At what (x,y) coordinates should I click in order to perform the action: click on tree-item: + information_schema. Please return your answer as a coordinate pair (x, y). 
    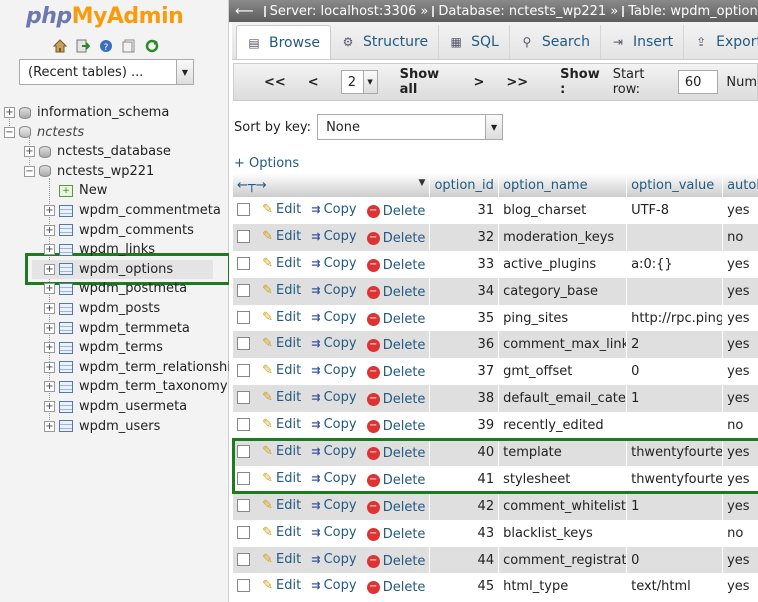
    Looking at the image, I should click on (86, 112).